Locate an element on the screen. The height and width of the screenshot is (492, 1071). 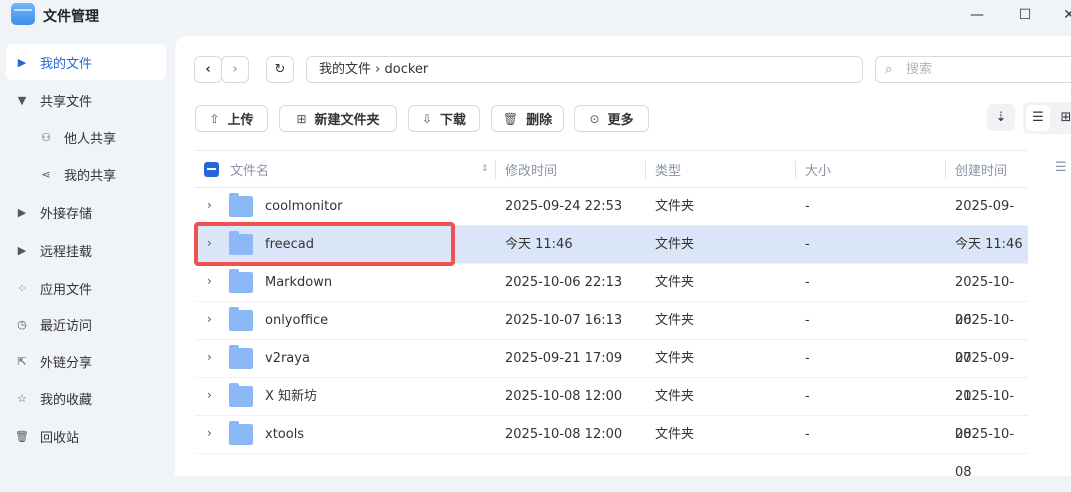
maximize-button: ☐ is located at coordinates (1025, 15).